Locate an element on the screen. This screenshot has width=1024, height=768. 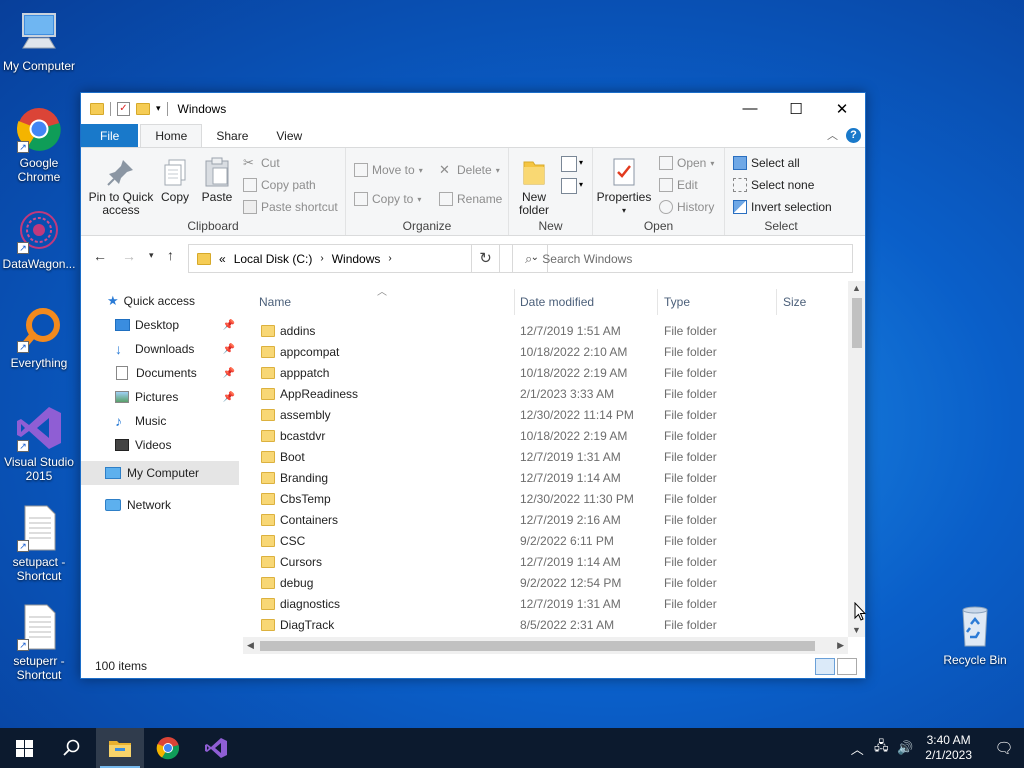
taskbar-visual-studio is located at coordinates (216, 748).